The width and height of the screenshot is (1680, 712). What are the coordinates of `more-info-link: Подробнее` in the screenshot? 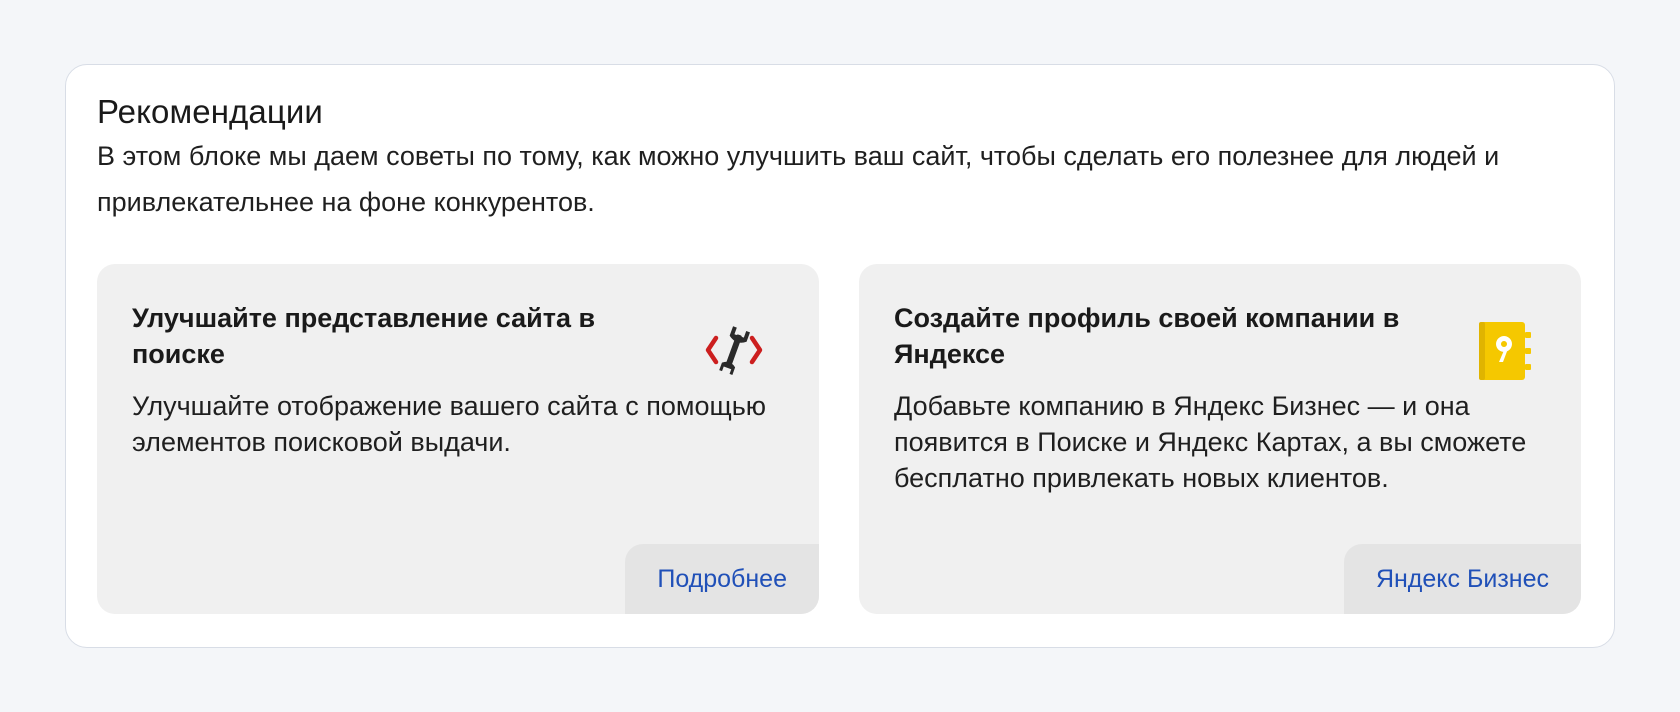 It's located at (722, 579).